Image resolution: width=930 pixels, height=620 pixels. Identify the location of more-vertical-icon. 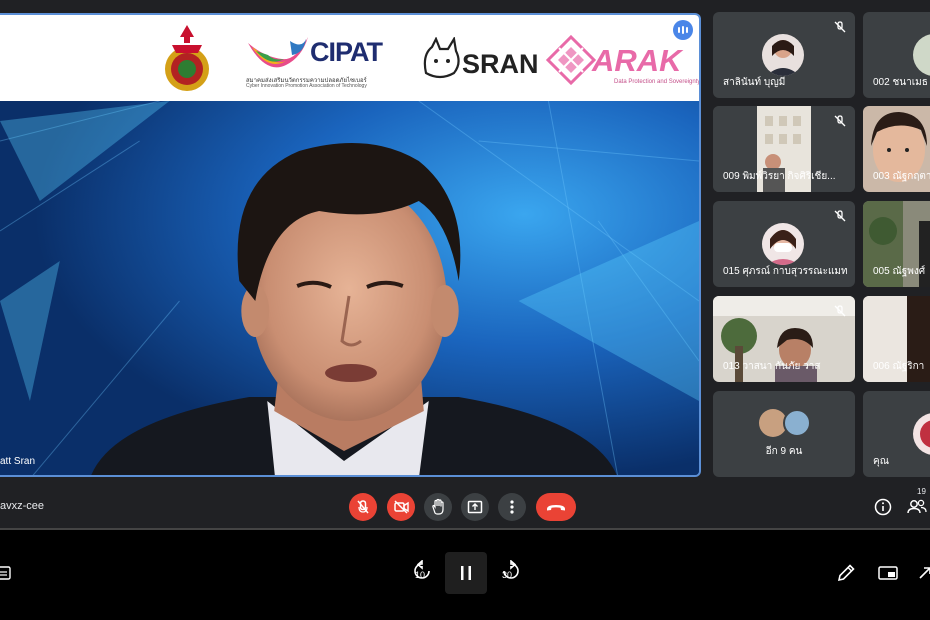
(512, 507).